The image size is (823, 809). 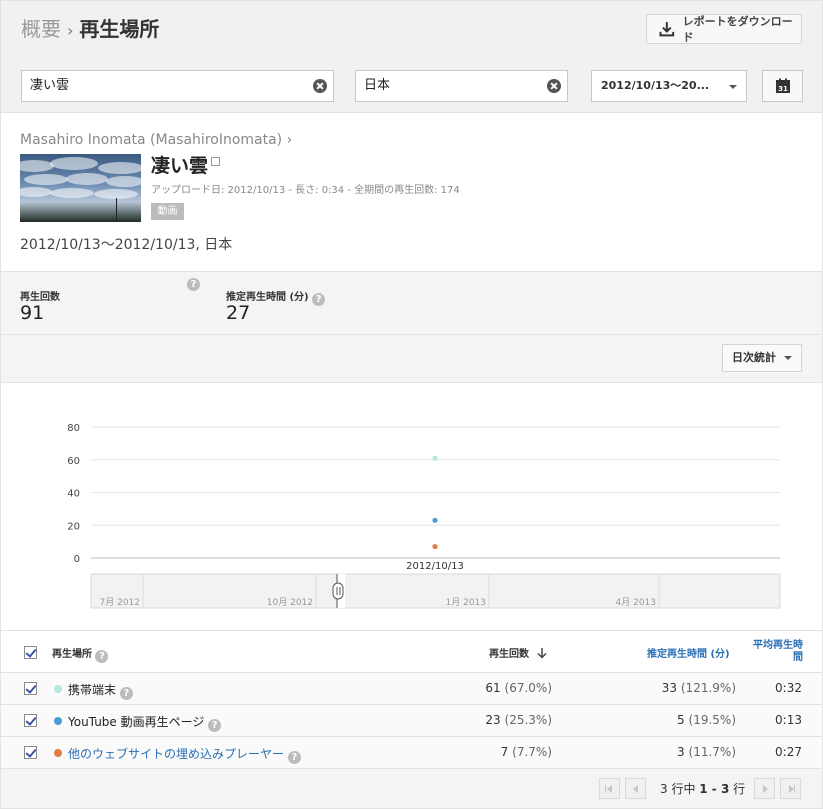 What do you see at coordinates (435, 566) in the screenshot?
I see `x-axis-label: 2012/10/13` at bounding box center [435, 566].